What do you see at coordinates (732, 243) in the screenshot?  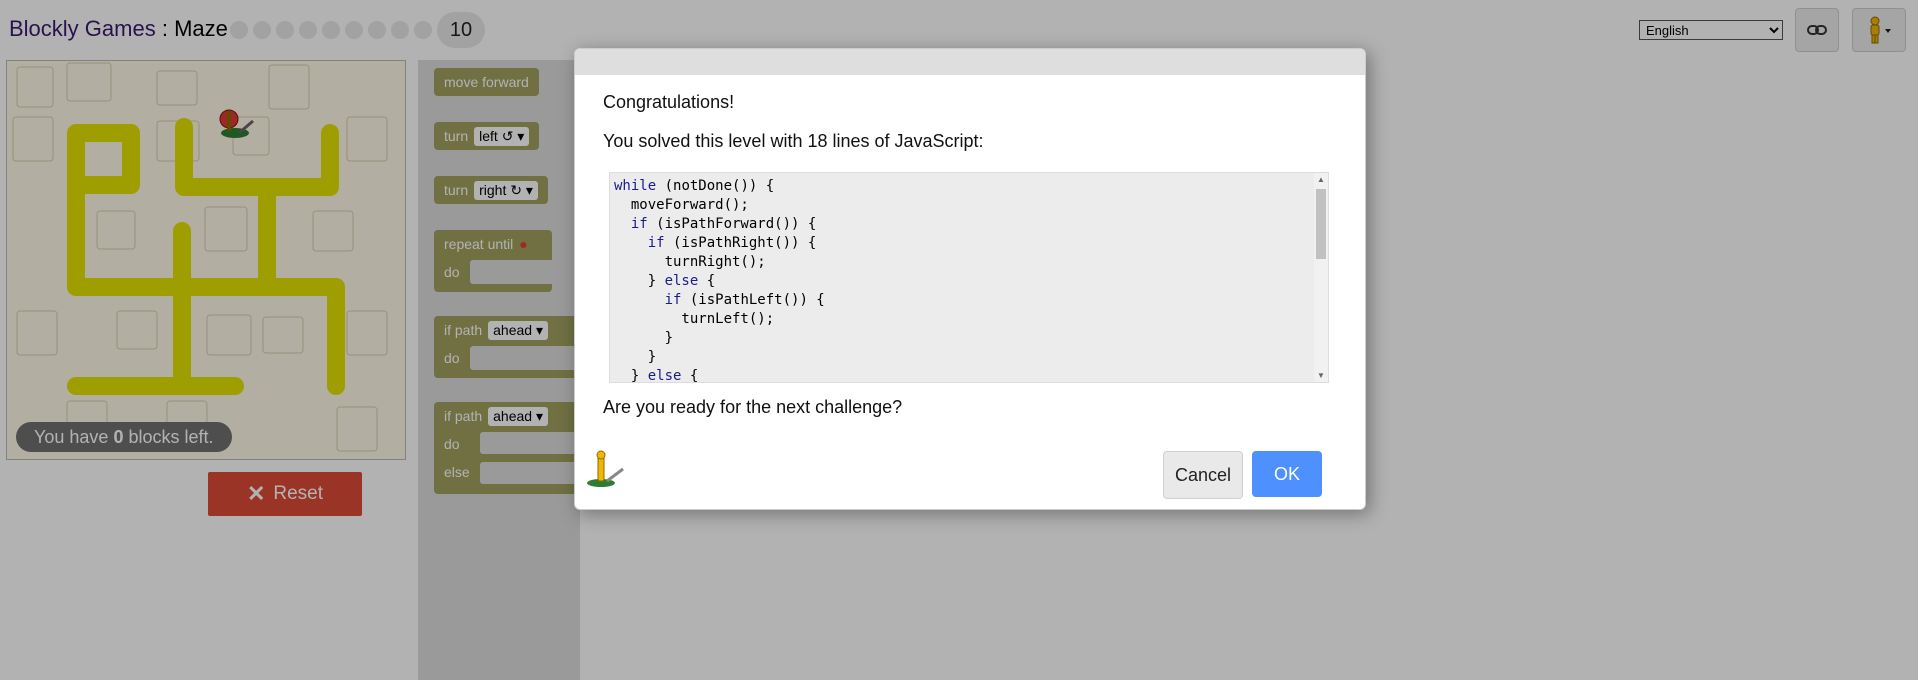 I see `code-line: if (isPathRight()) {` at bounding box center [732, 243].